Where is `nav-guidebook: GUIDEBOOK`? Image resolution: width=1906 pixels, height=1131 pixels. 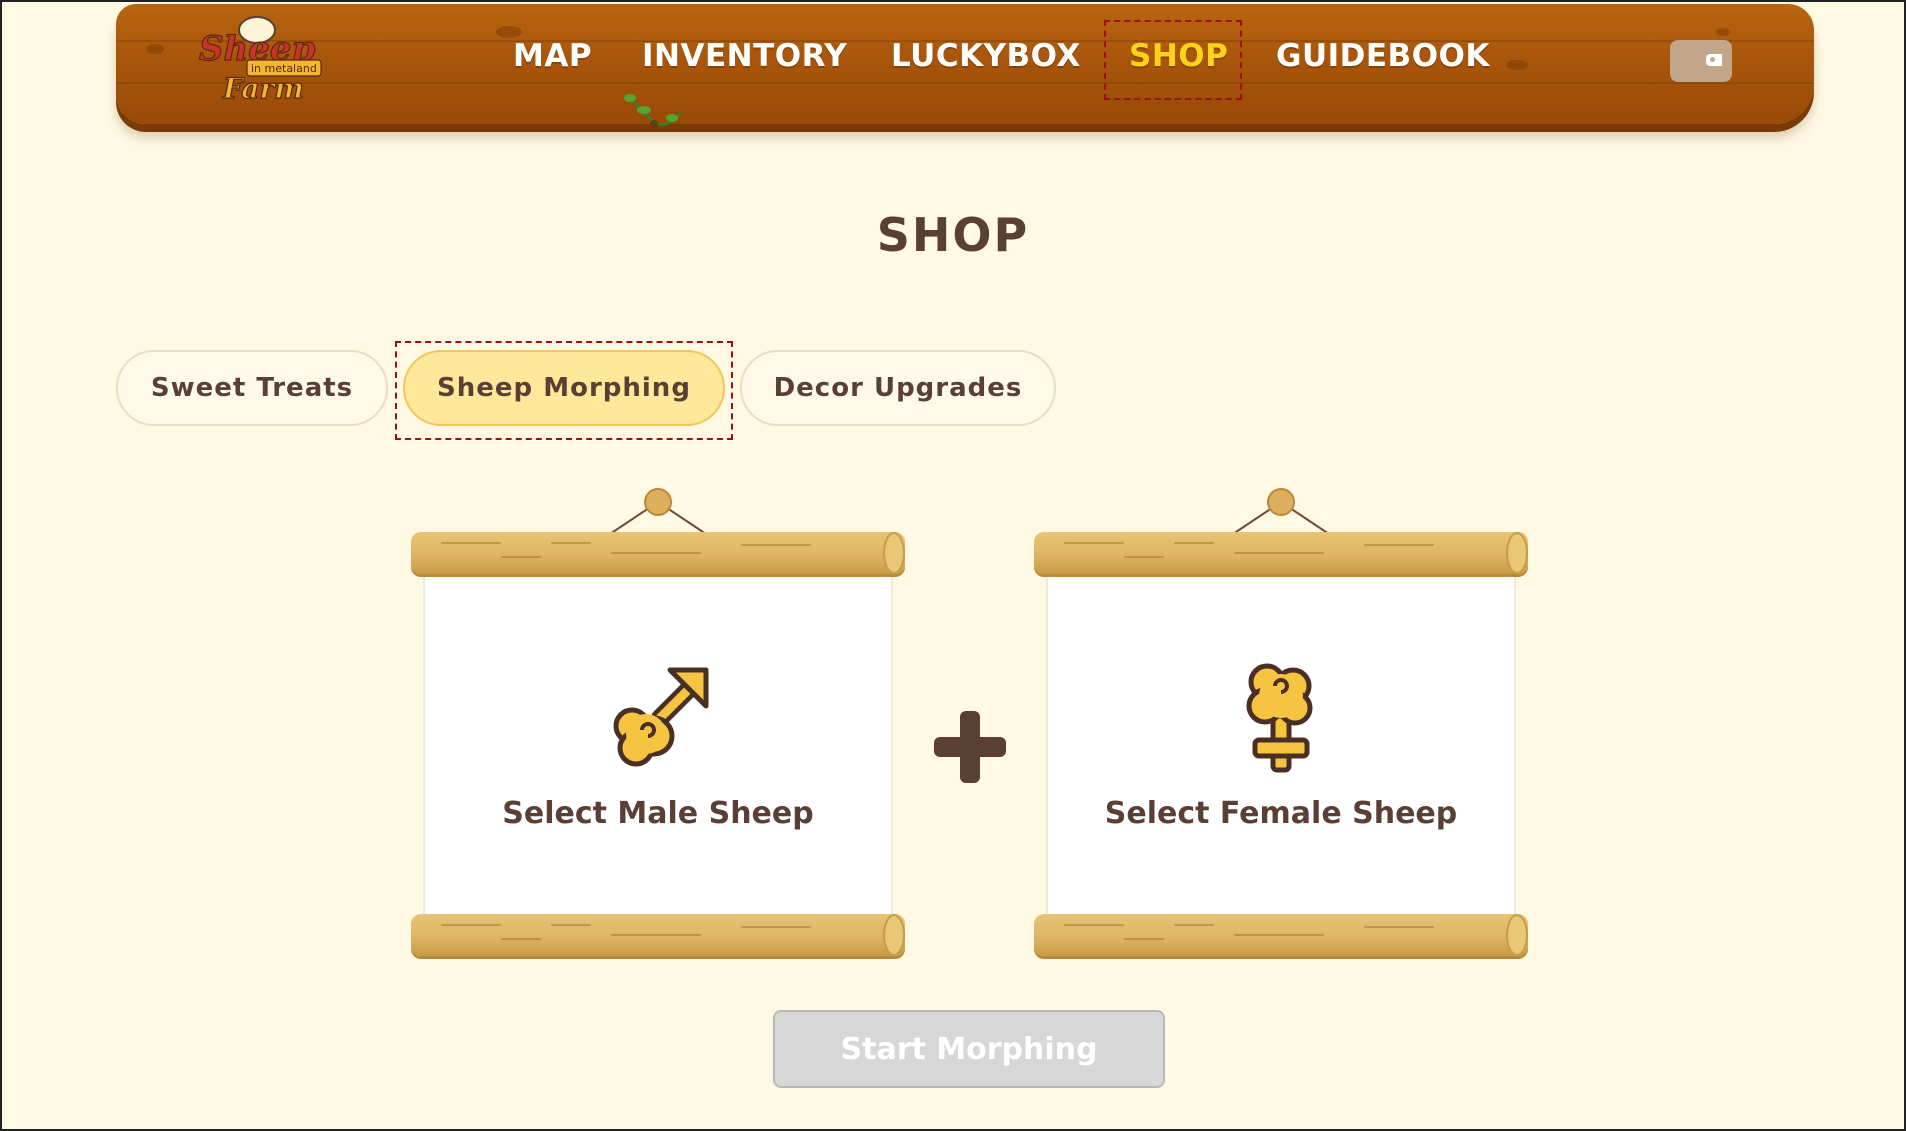 nav-guidebook: GUIDEBOOK is located at coordinates (1383, 56).